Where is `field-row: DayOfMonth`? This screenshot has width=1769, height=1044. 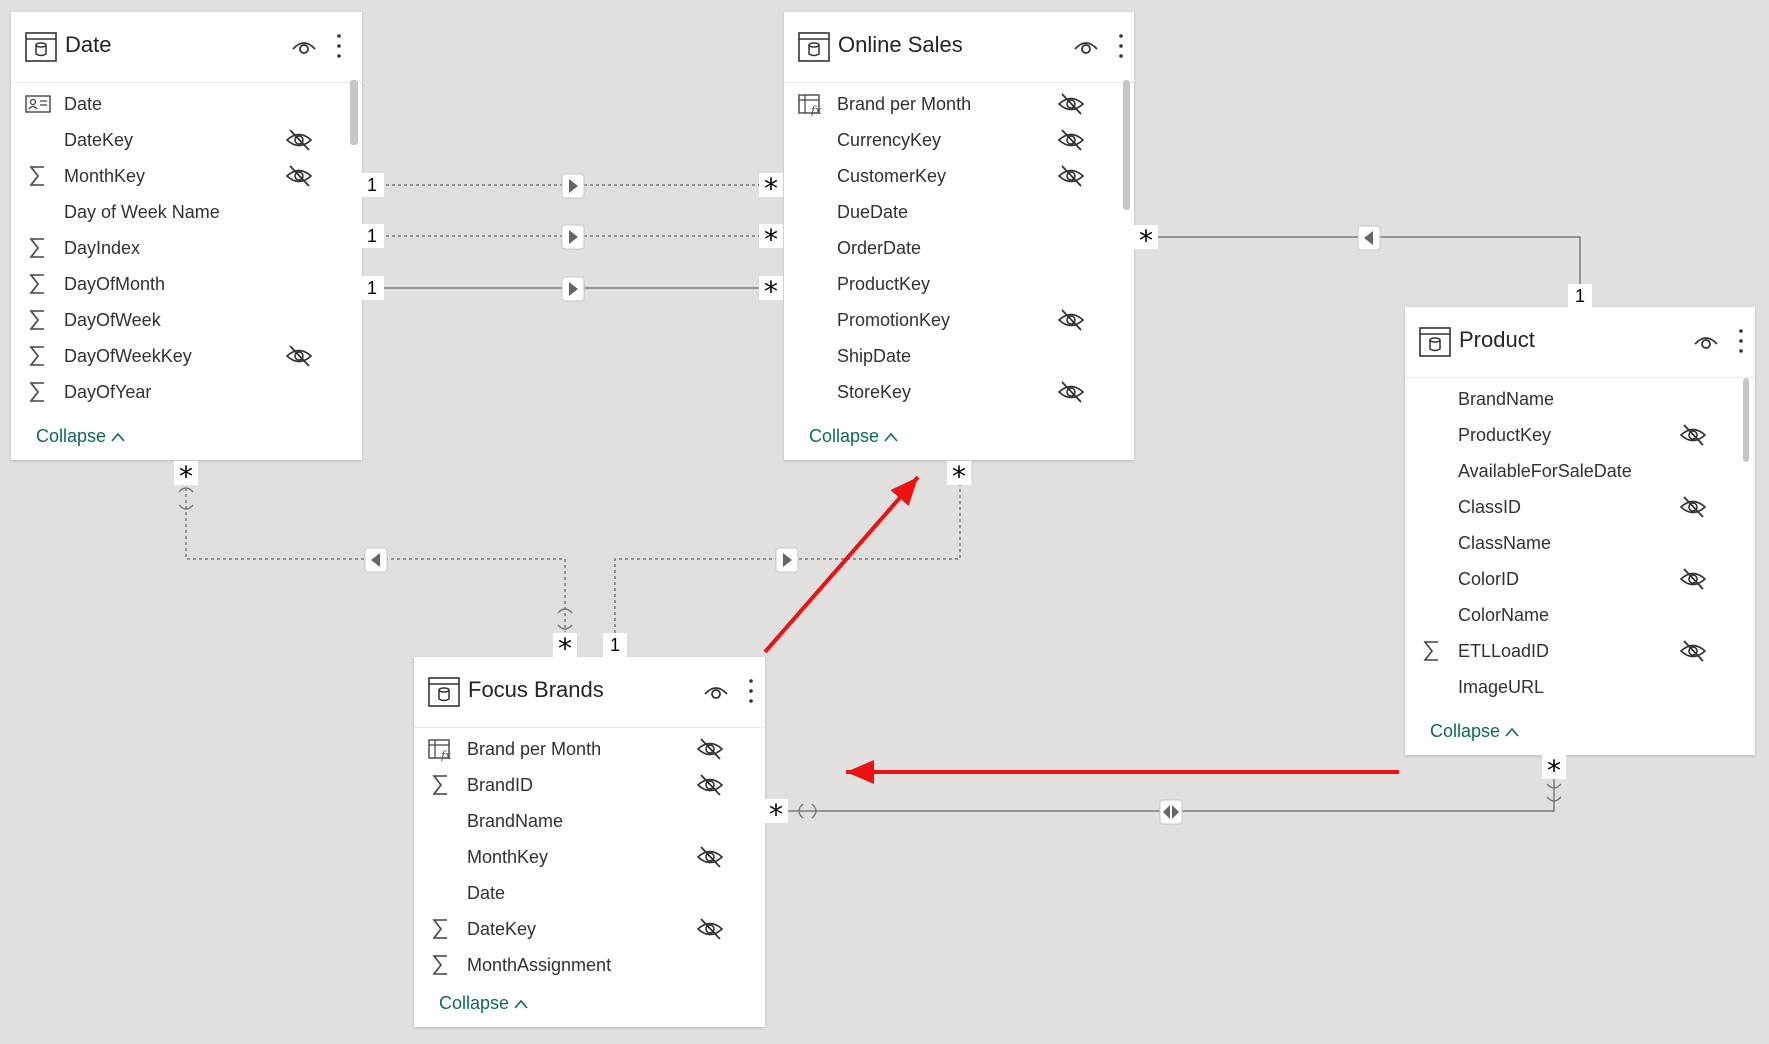 field-row: DayOfMonth is located at coordinates (186, 284).